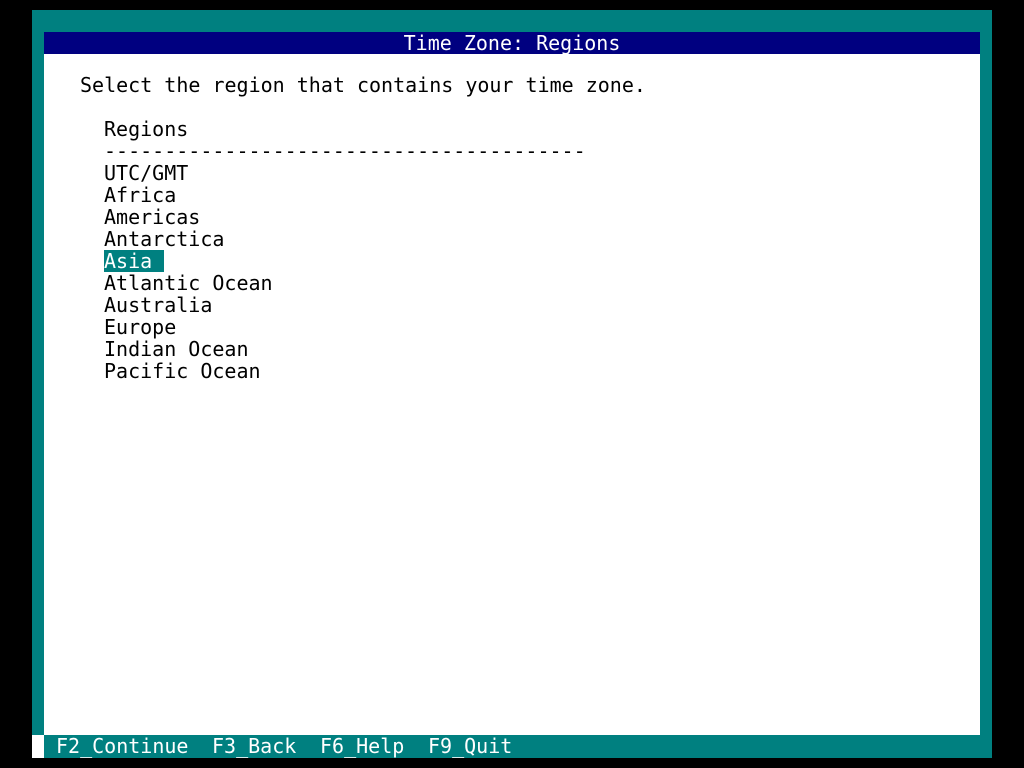 The width and height of the screenshot is (1024, 768). What do you see at coordinates (188, 261) in the screenshot?
I see `region-item-asia: Asia` at bounding box center [188, 261].